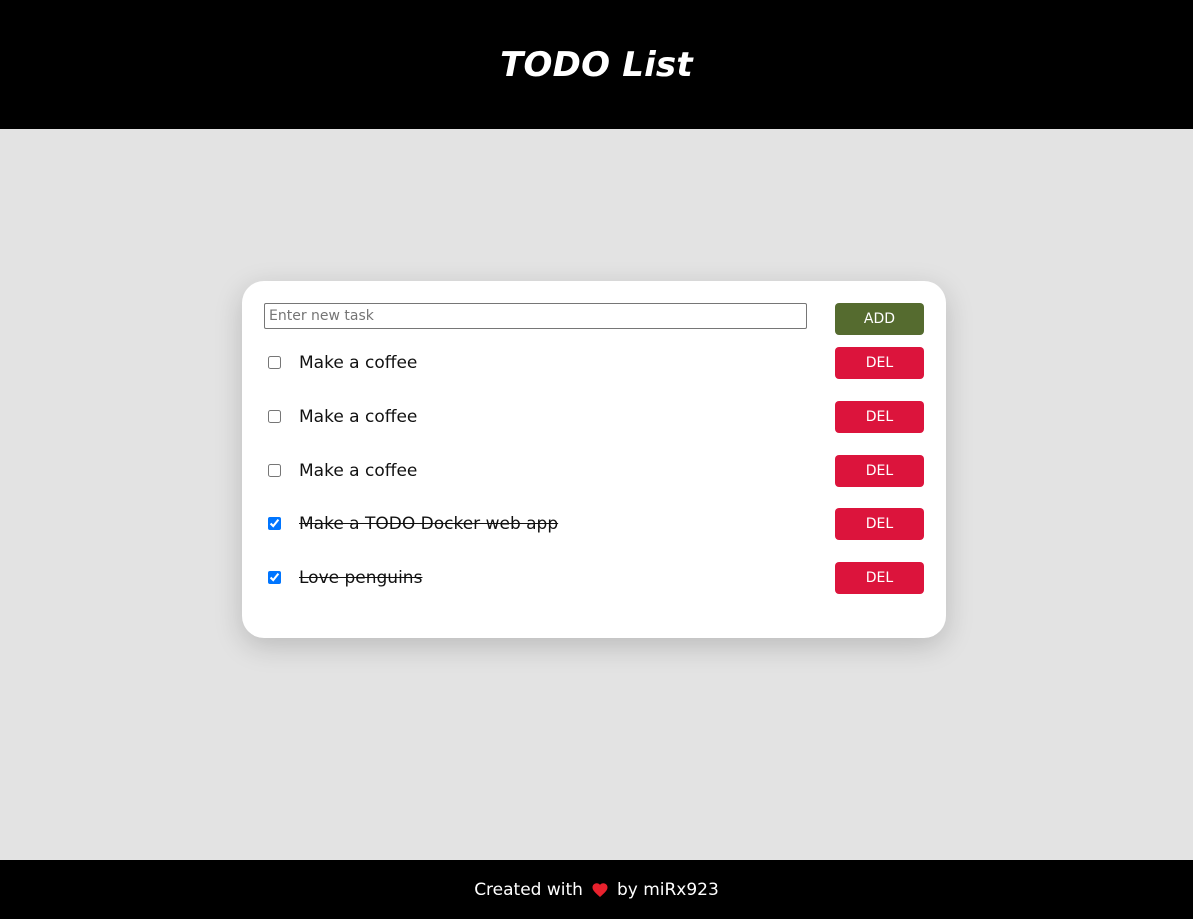 The height and width of the screenshot is (919, 1193). What do you see at coordinates (429, 524) in the screenshot?
I see `task-label: Make a TODO Docker web app` at bounding box center [429, 524].